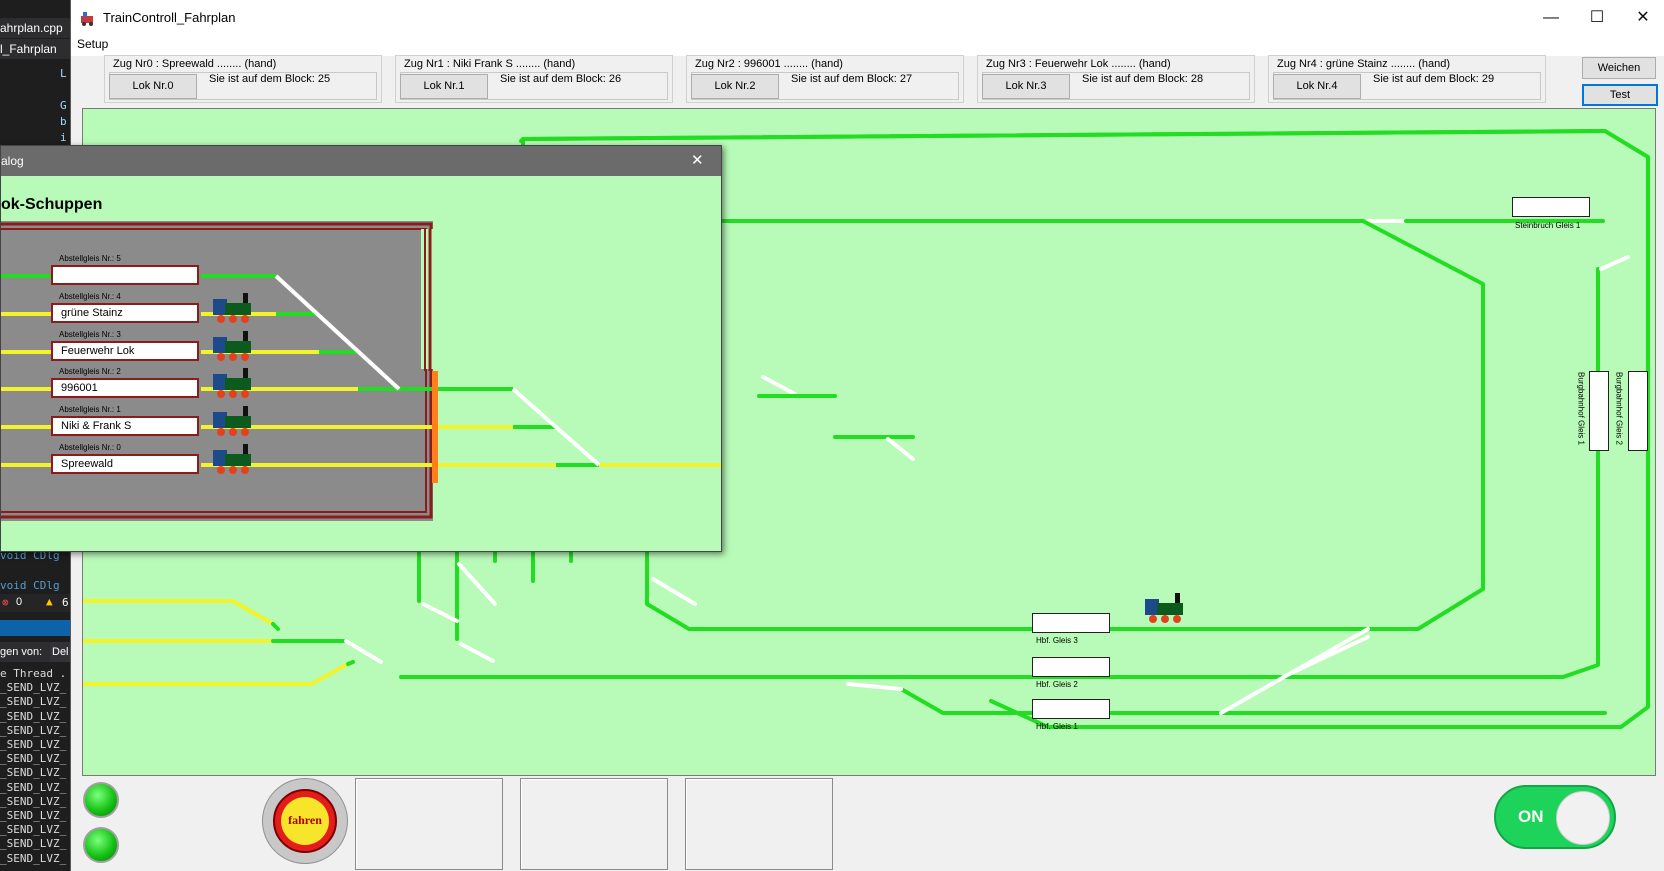 Image resolution: width=1664 pixels, height=871 pixels. What do you see at coordinates (125, 426) in the screenshot?
I see `slot-input-1: Niki & Frank S` at bounding box center [125, 426].